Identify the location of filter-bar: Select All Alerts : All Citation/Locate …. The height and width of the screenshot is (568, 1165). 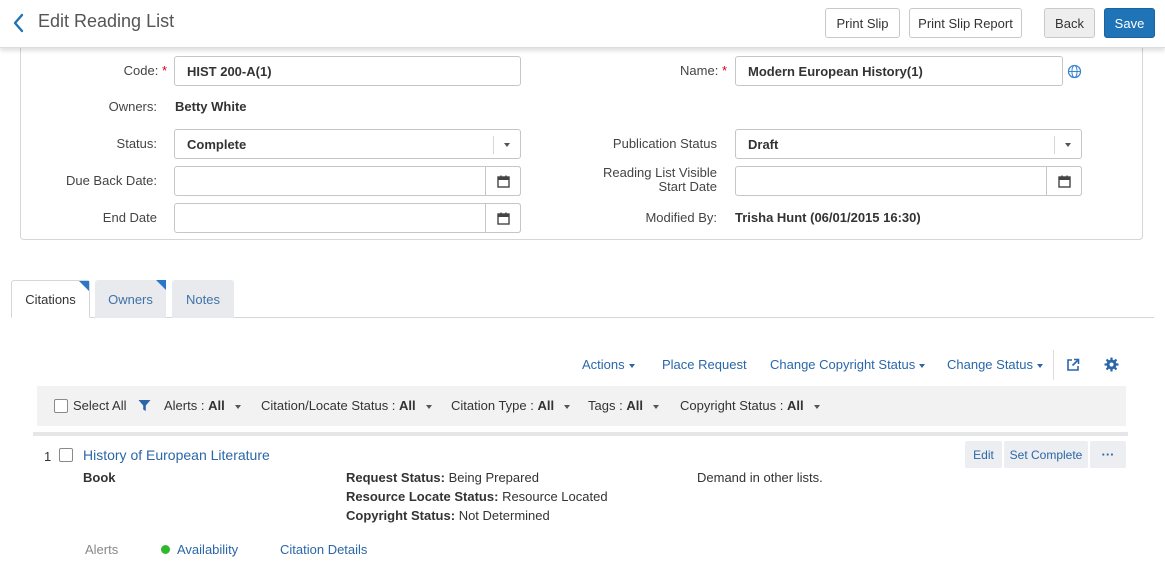
(581, 406).